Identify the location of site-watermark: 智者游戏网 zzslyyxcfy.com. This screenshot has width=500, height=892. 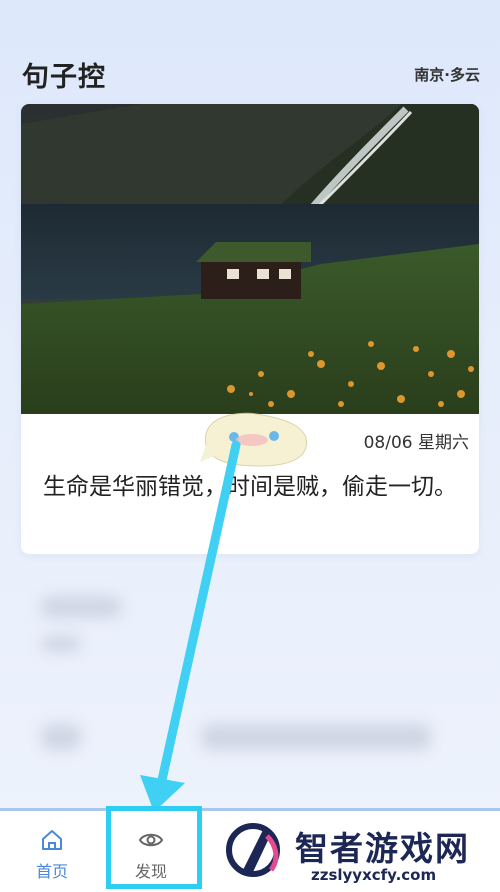
(362, 853).